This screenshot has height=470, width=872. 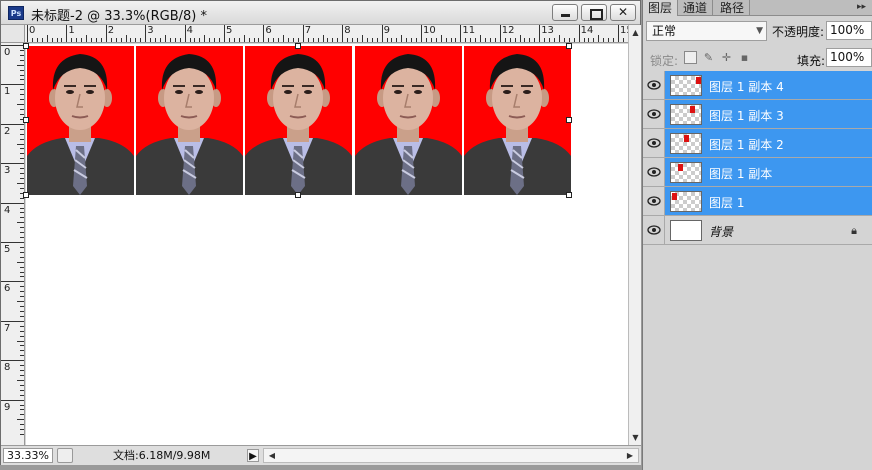 What do you see at coordinates (706, 31) in the screenshot?
I see `blend-mode-select: 正常 ▼` at bounding box center [706, 31].